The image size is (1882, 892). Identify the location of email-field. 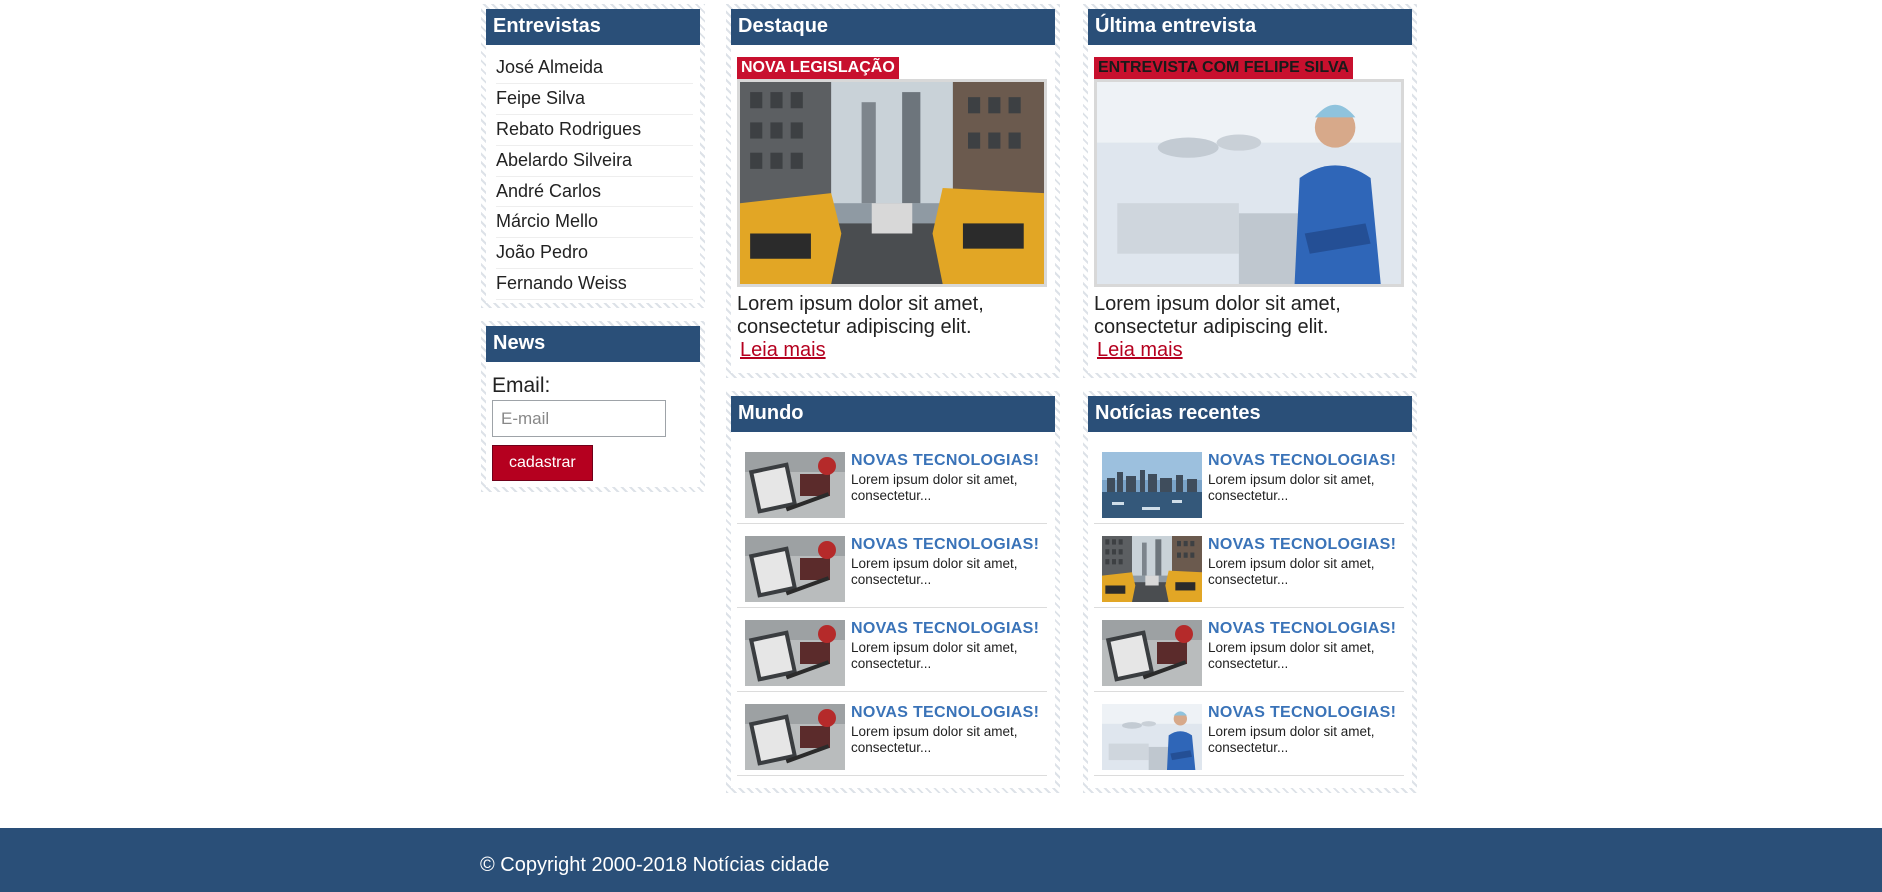
(579, 418).